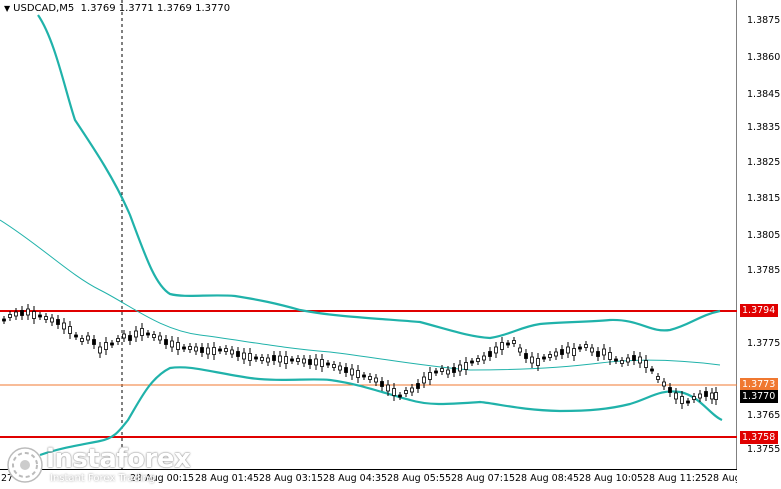 This screenshot has width=781, height=489. What do you see at coordinates (764, 94) in the screenshot?
I see `price-tick: 1.3845` at bounding box center [764, 94].